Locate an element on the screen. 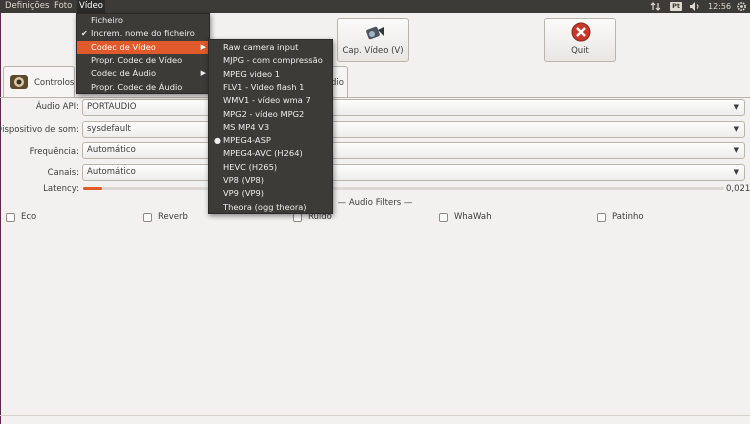  menu-item-label: Increm. nome do ficheiro is located at coordinates (143, 33).